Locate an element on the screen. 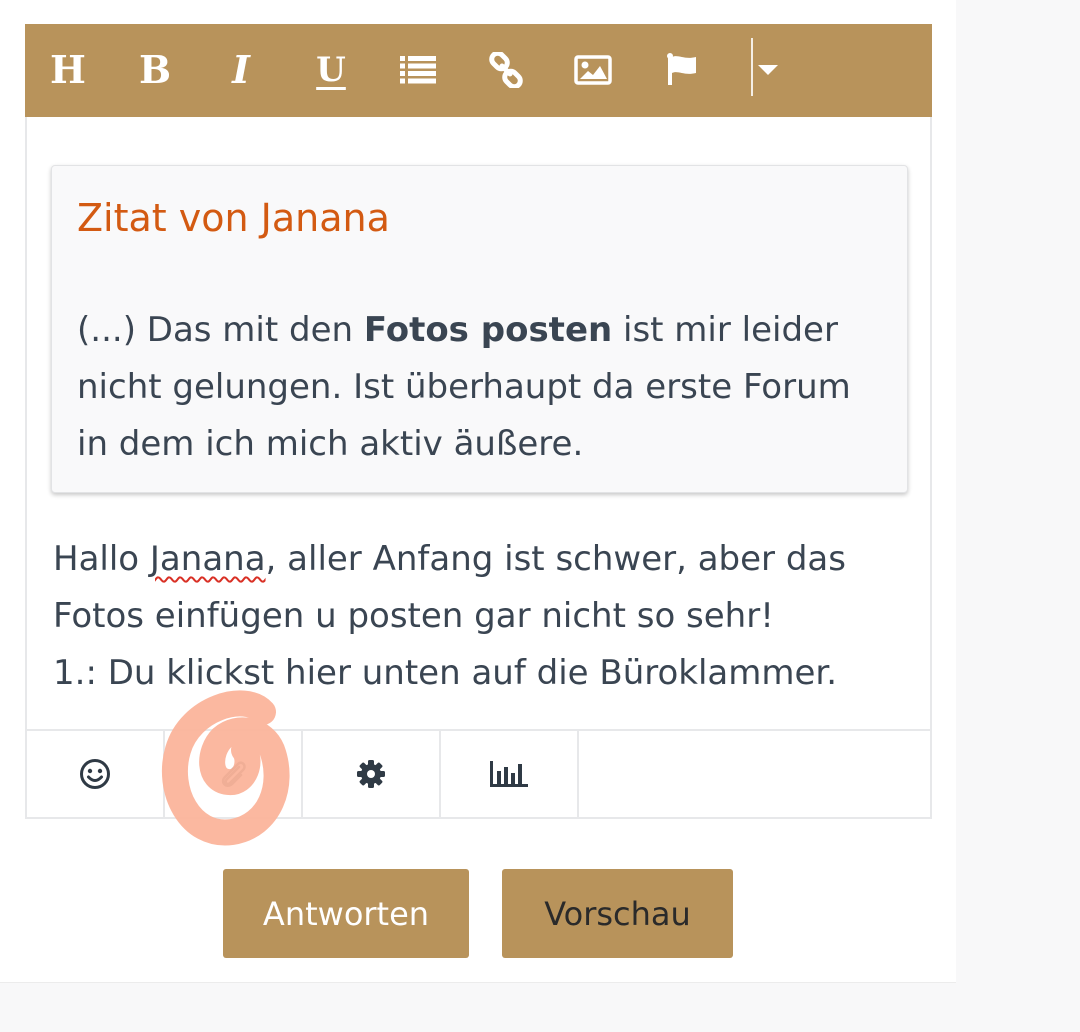  attachment-button is located at coordinates (234, 774).